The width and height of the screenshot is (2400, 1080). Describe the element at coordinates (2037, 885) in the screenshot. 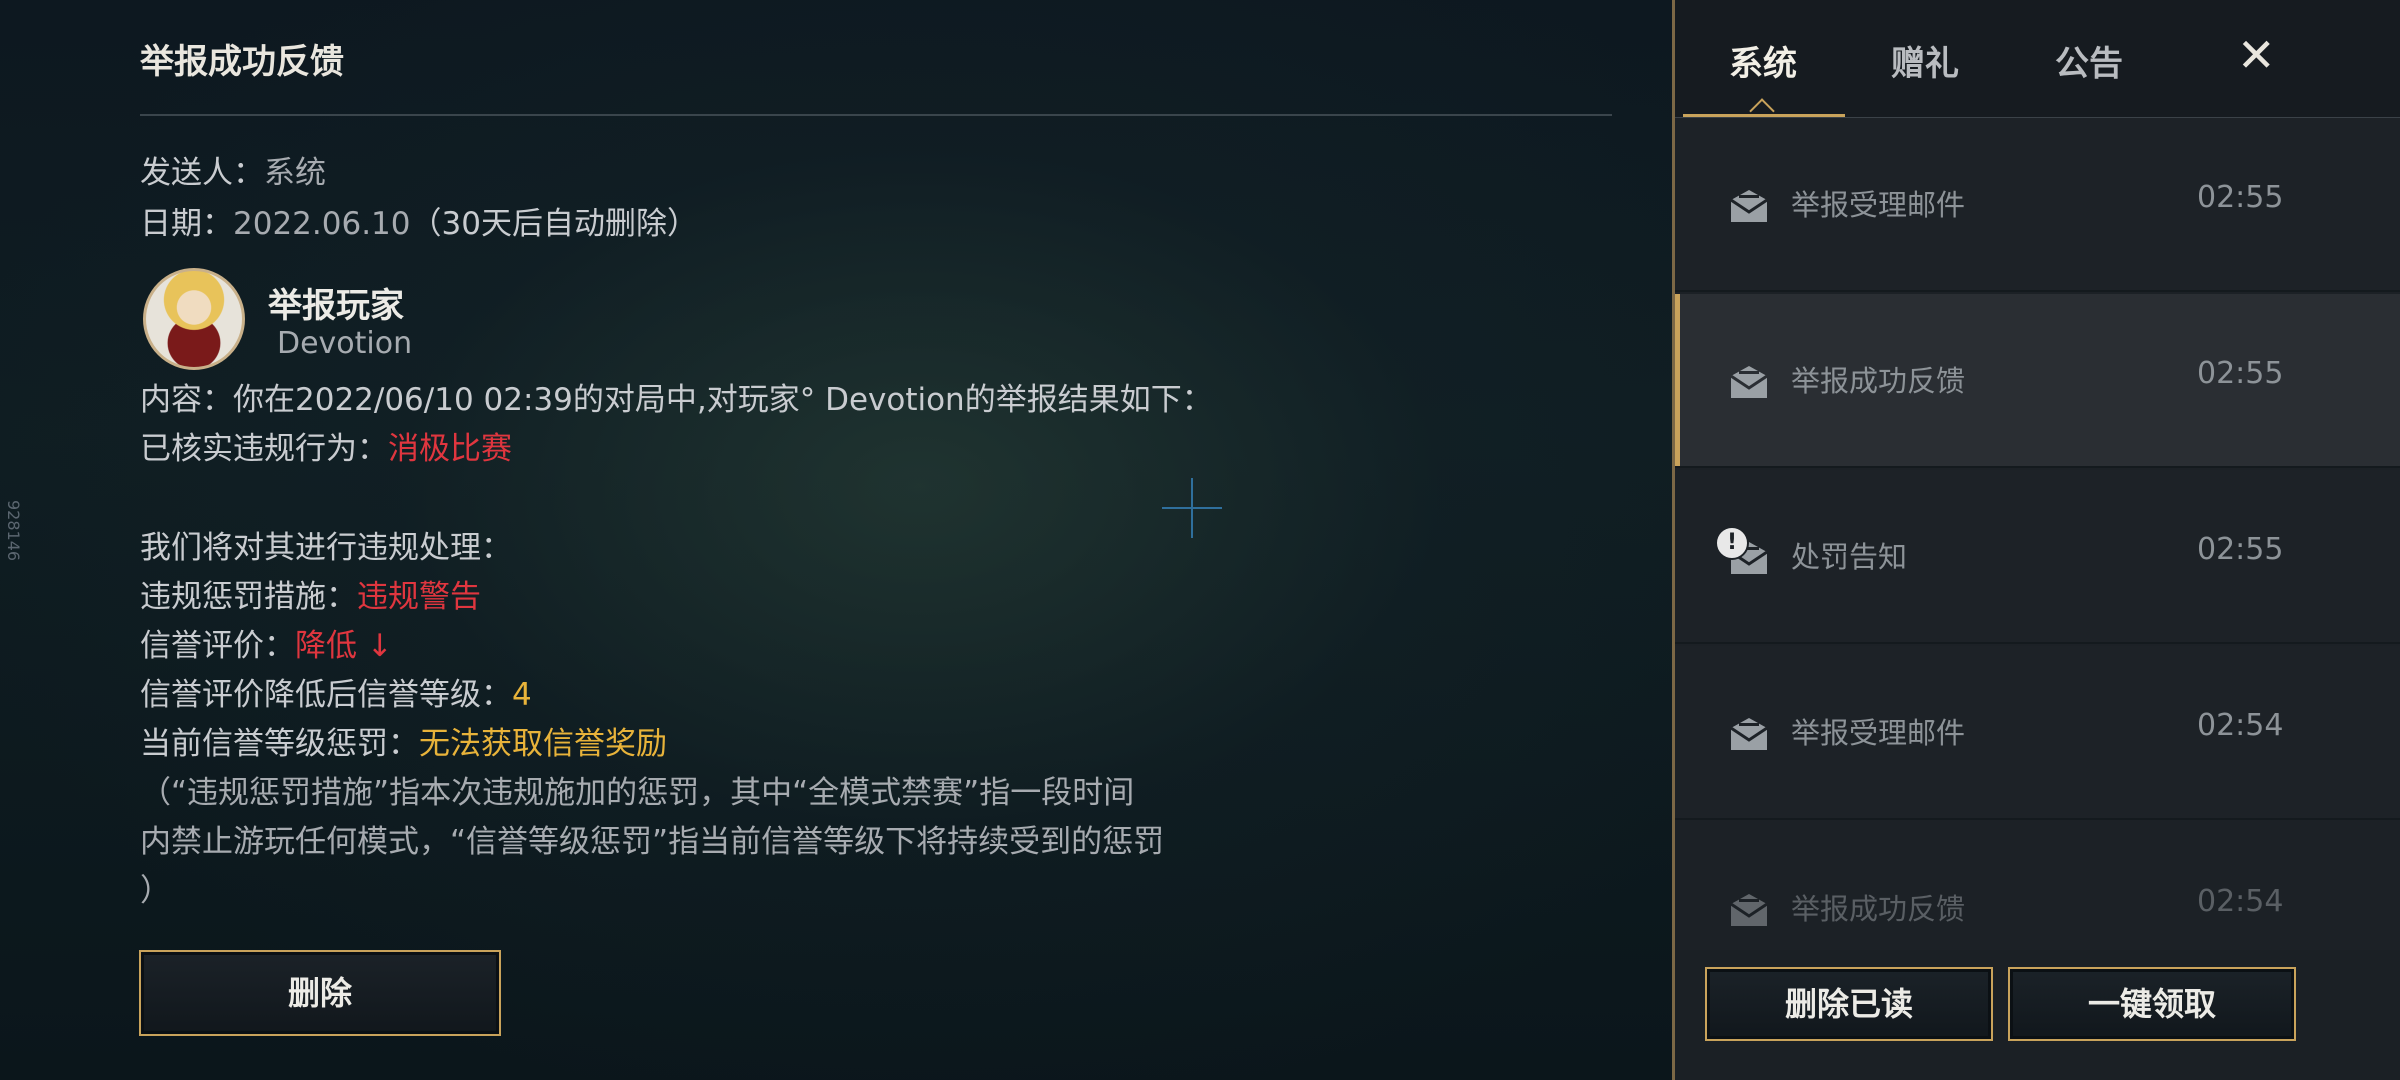

I see `mail-item: 举报成功反馈 02:54` at that location.